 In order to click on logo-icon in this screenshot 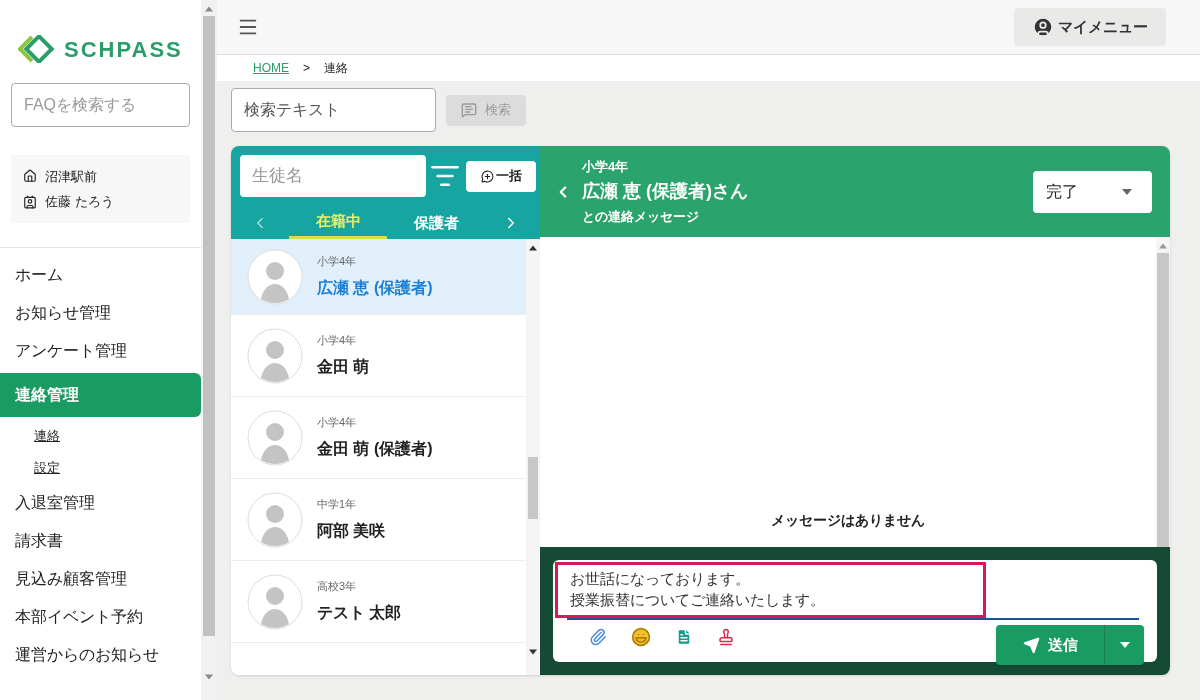, I will do `click(37, 49)`.